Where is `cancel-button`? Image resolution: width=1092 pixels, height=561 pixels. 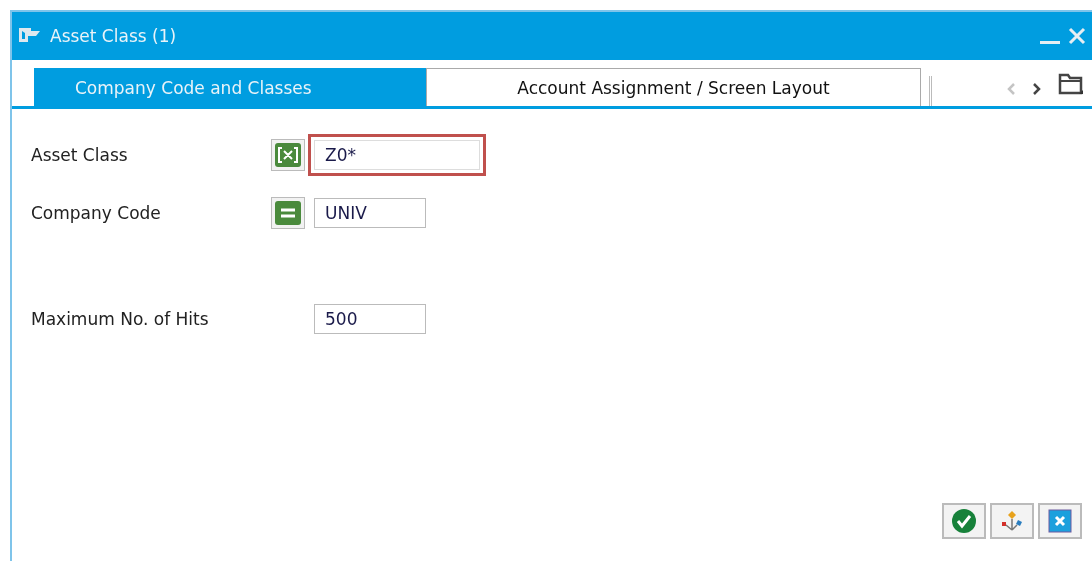 cancel-button is located at coordinates (1060, 521).